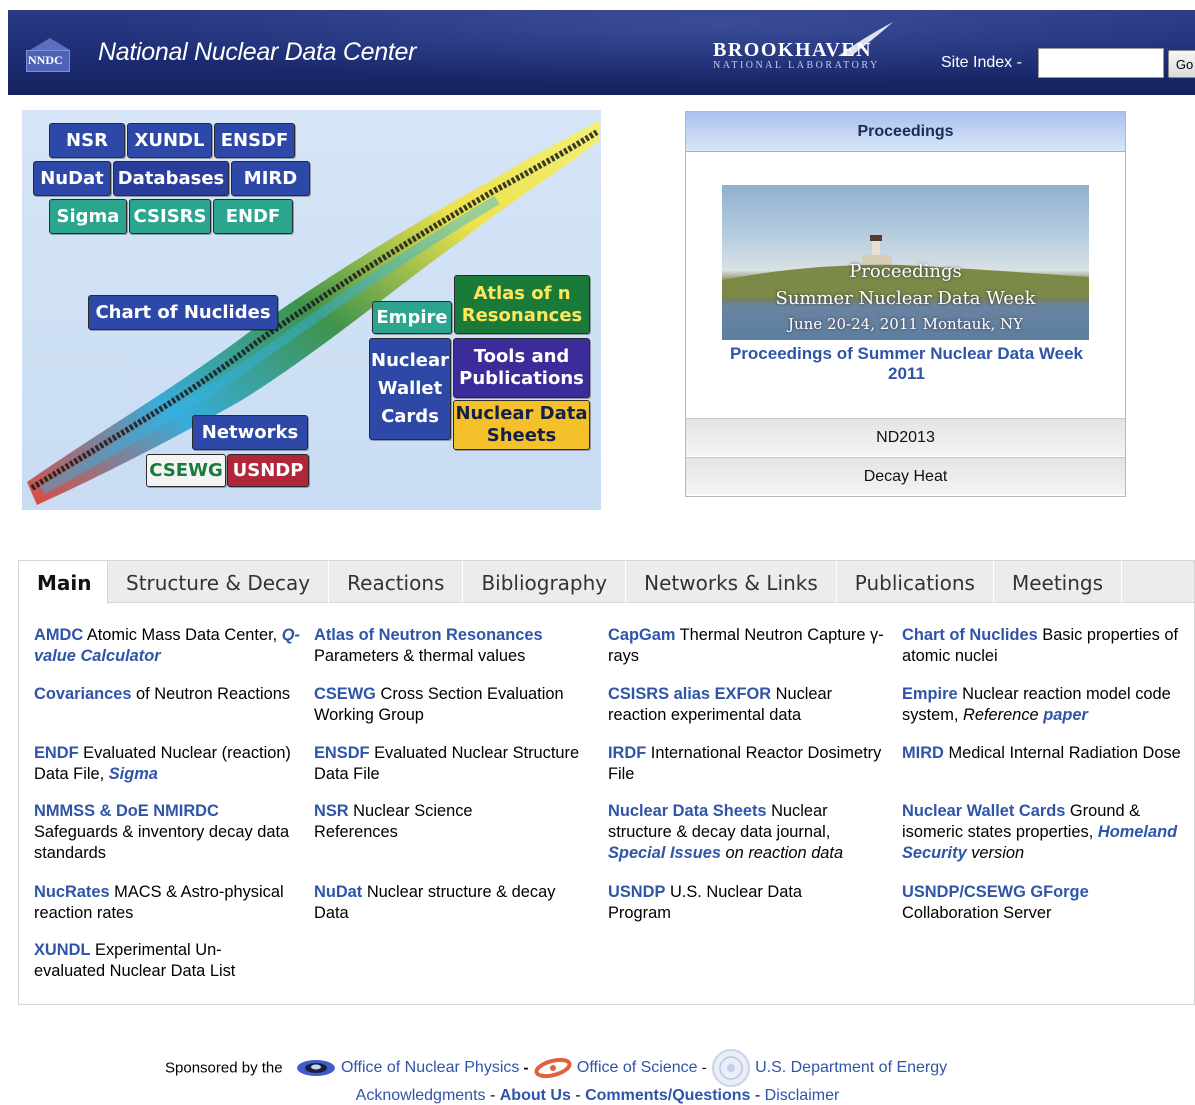 This screenshot has width=1195, height=1105. What do you see at coordinates (522, 304) in the screenshot?
I see `atlas-resonances-button: Atlas of n Resonances` at bounding box center [522, 304].